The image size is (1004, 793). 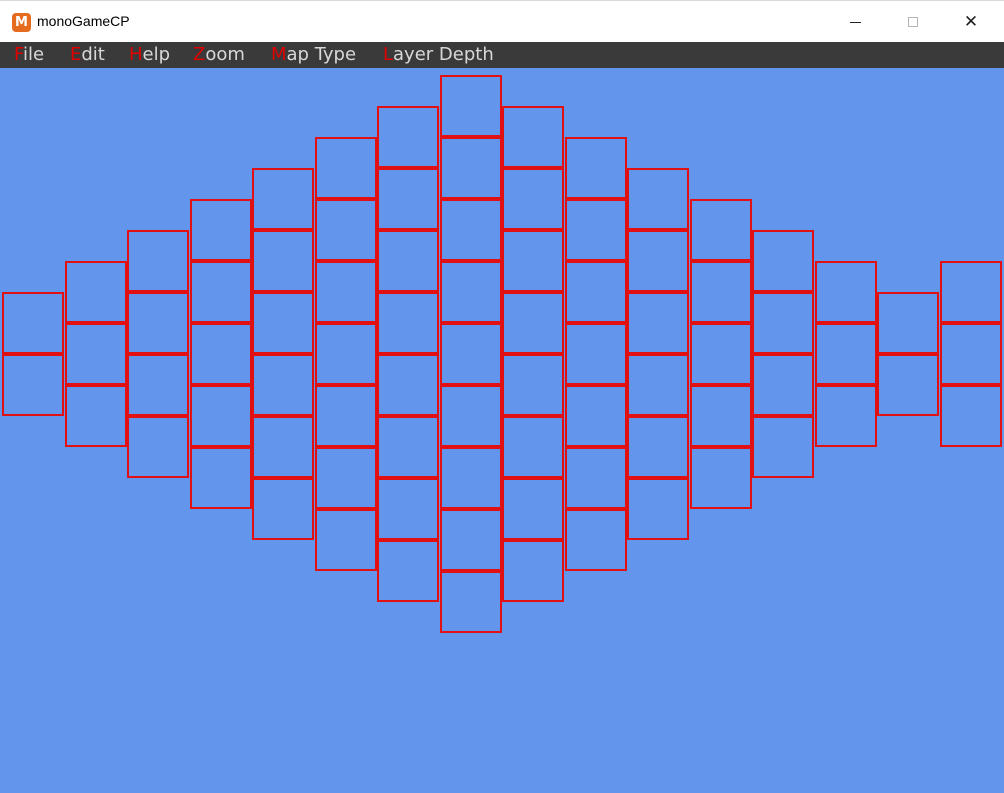 I want to click on menu-edit: Edit, so click(x=87, y=55).